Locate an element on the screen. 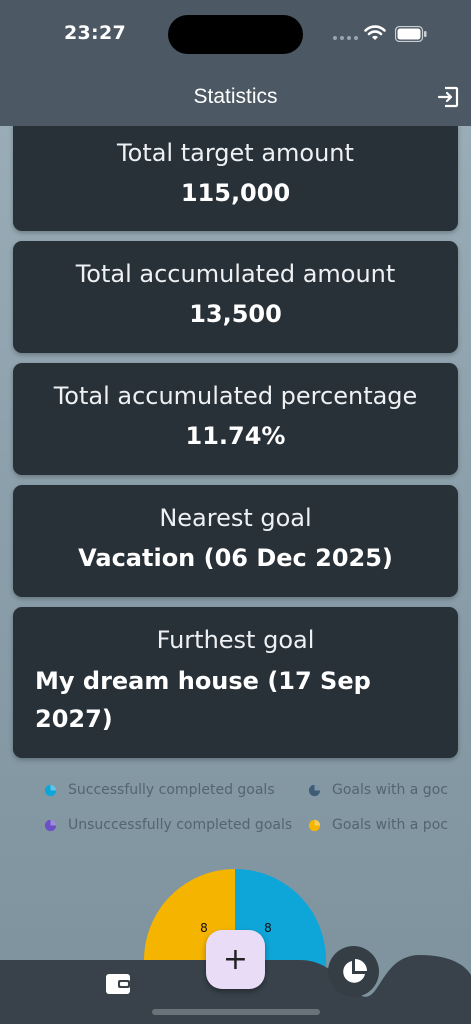 This screenshot has height=1024, width=471. wifi-icon is located at coordinates (375, 32).